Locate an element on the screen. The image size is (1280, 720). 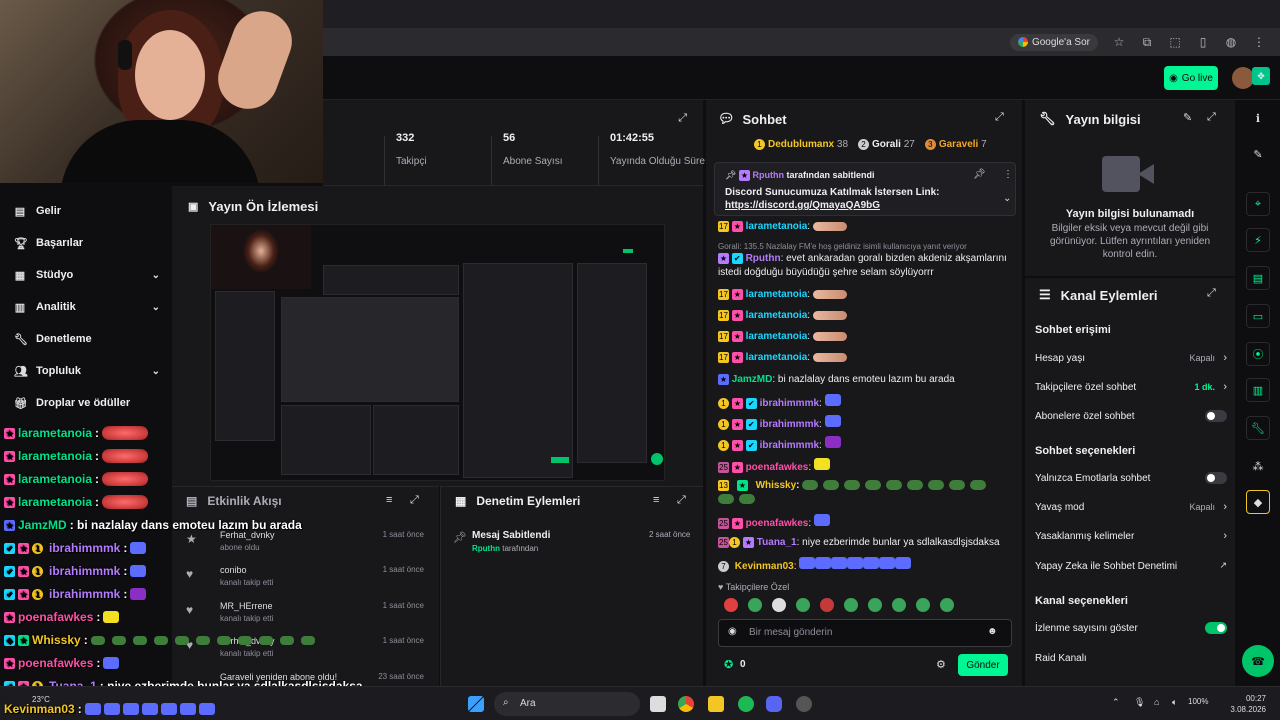
app-switch-icon: ✥ is located at coordinates (1261, 76).